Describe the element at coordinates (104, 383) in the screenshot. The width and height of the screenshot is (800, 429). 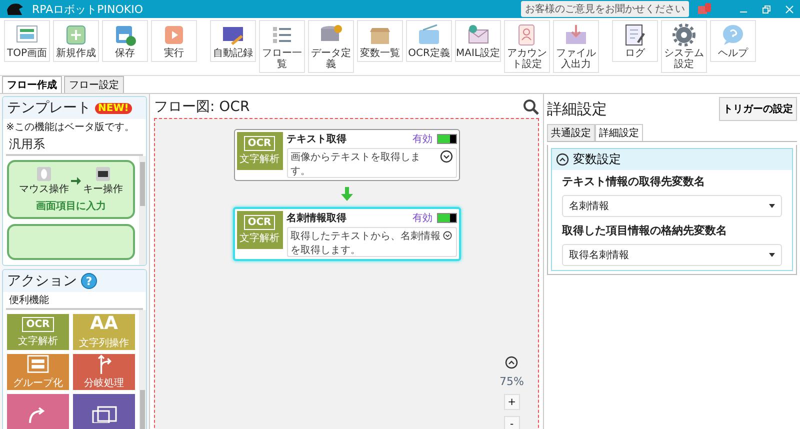
I see `tile-label: 分岐処理` at that location.